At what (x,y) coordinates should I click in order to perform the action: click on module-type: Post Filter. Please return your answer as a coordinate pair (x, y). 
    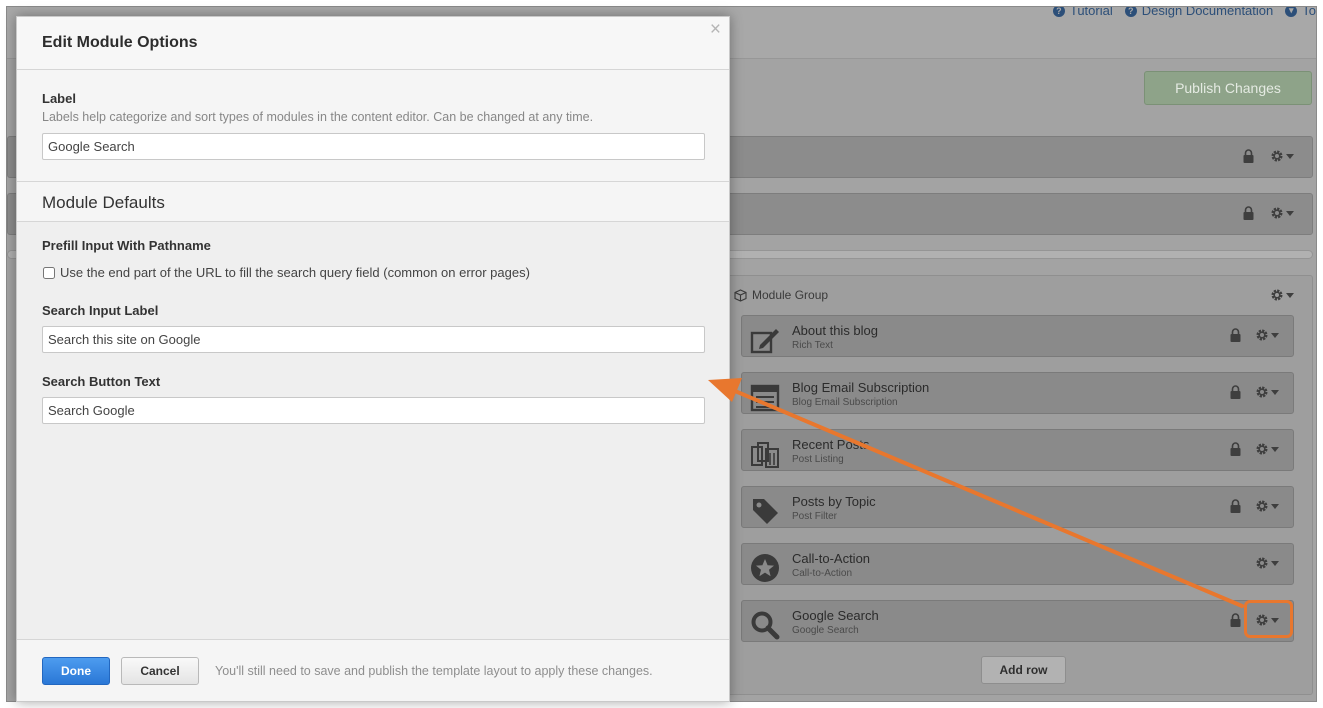
    Looking at the image, I should click on (815, 516).